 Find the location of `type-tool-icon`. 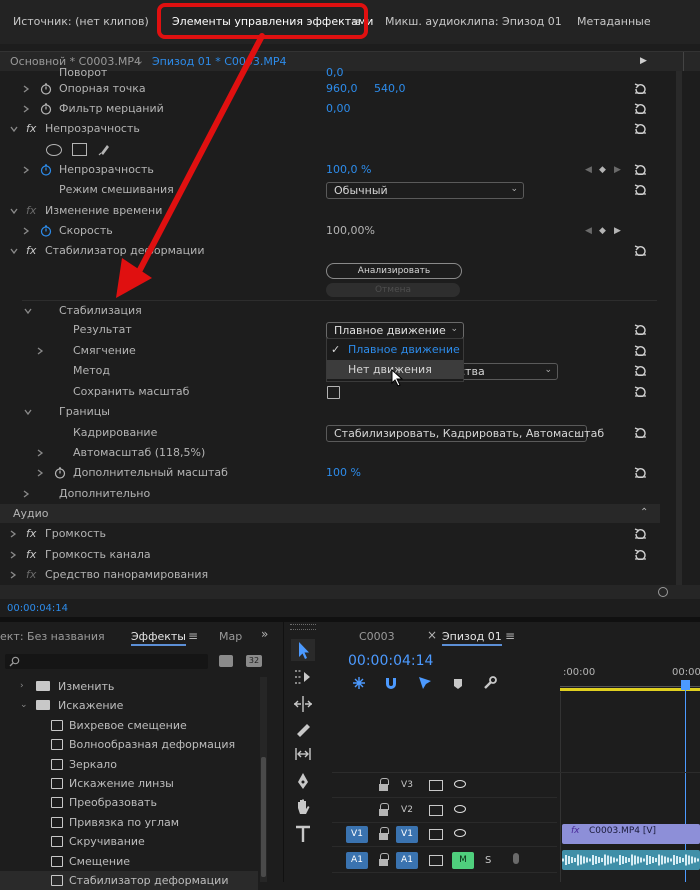

type-tool-icon is located at coordinates (303, 834).